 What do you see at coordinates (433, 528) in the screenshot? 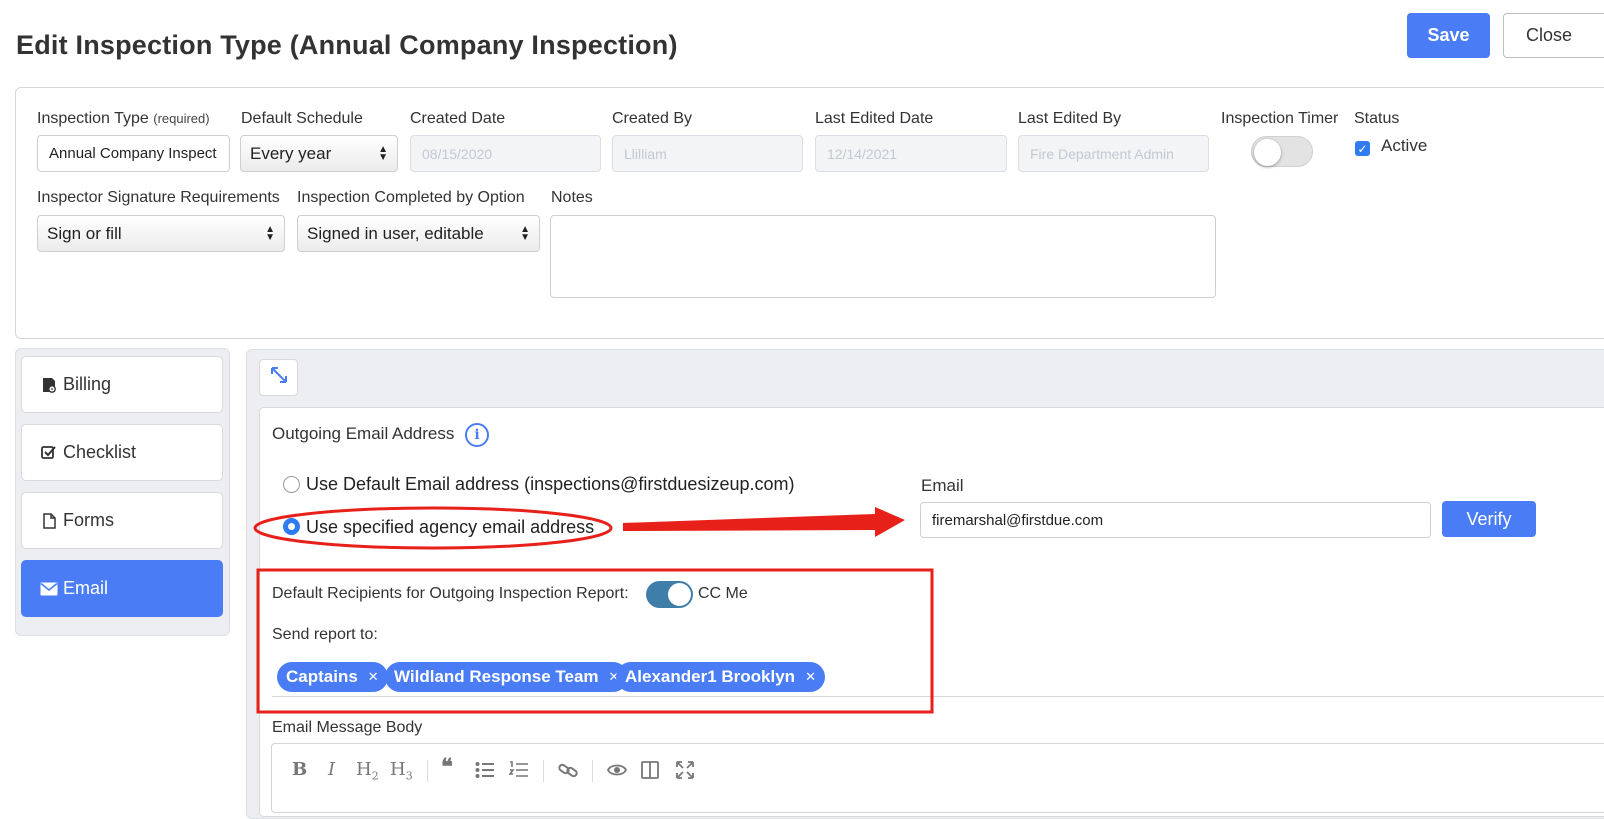
I see `annotation-circle` at bounding box center [433, 528].